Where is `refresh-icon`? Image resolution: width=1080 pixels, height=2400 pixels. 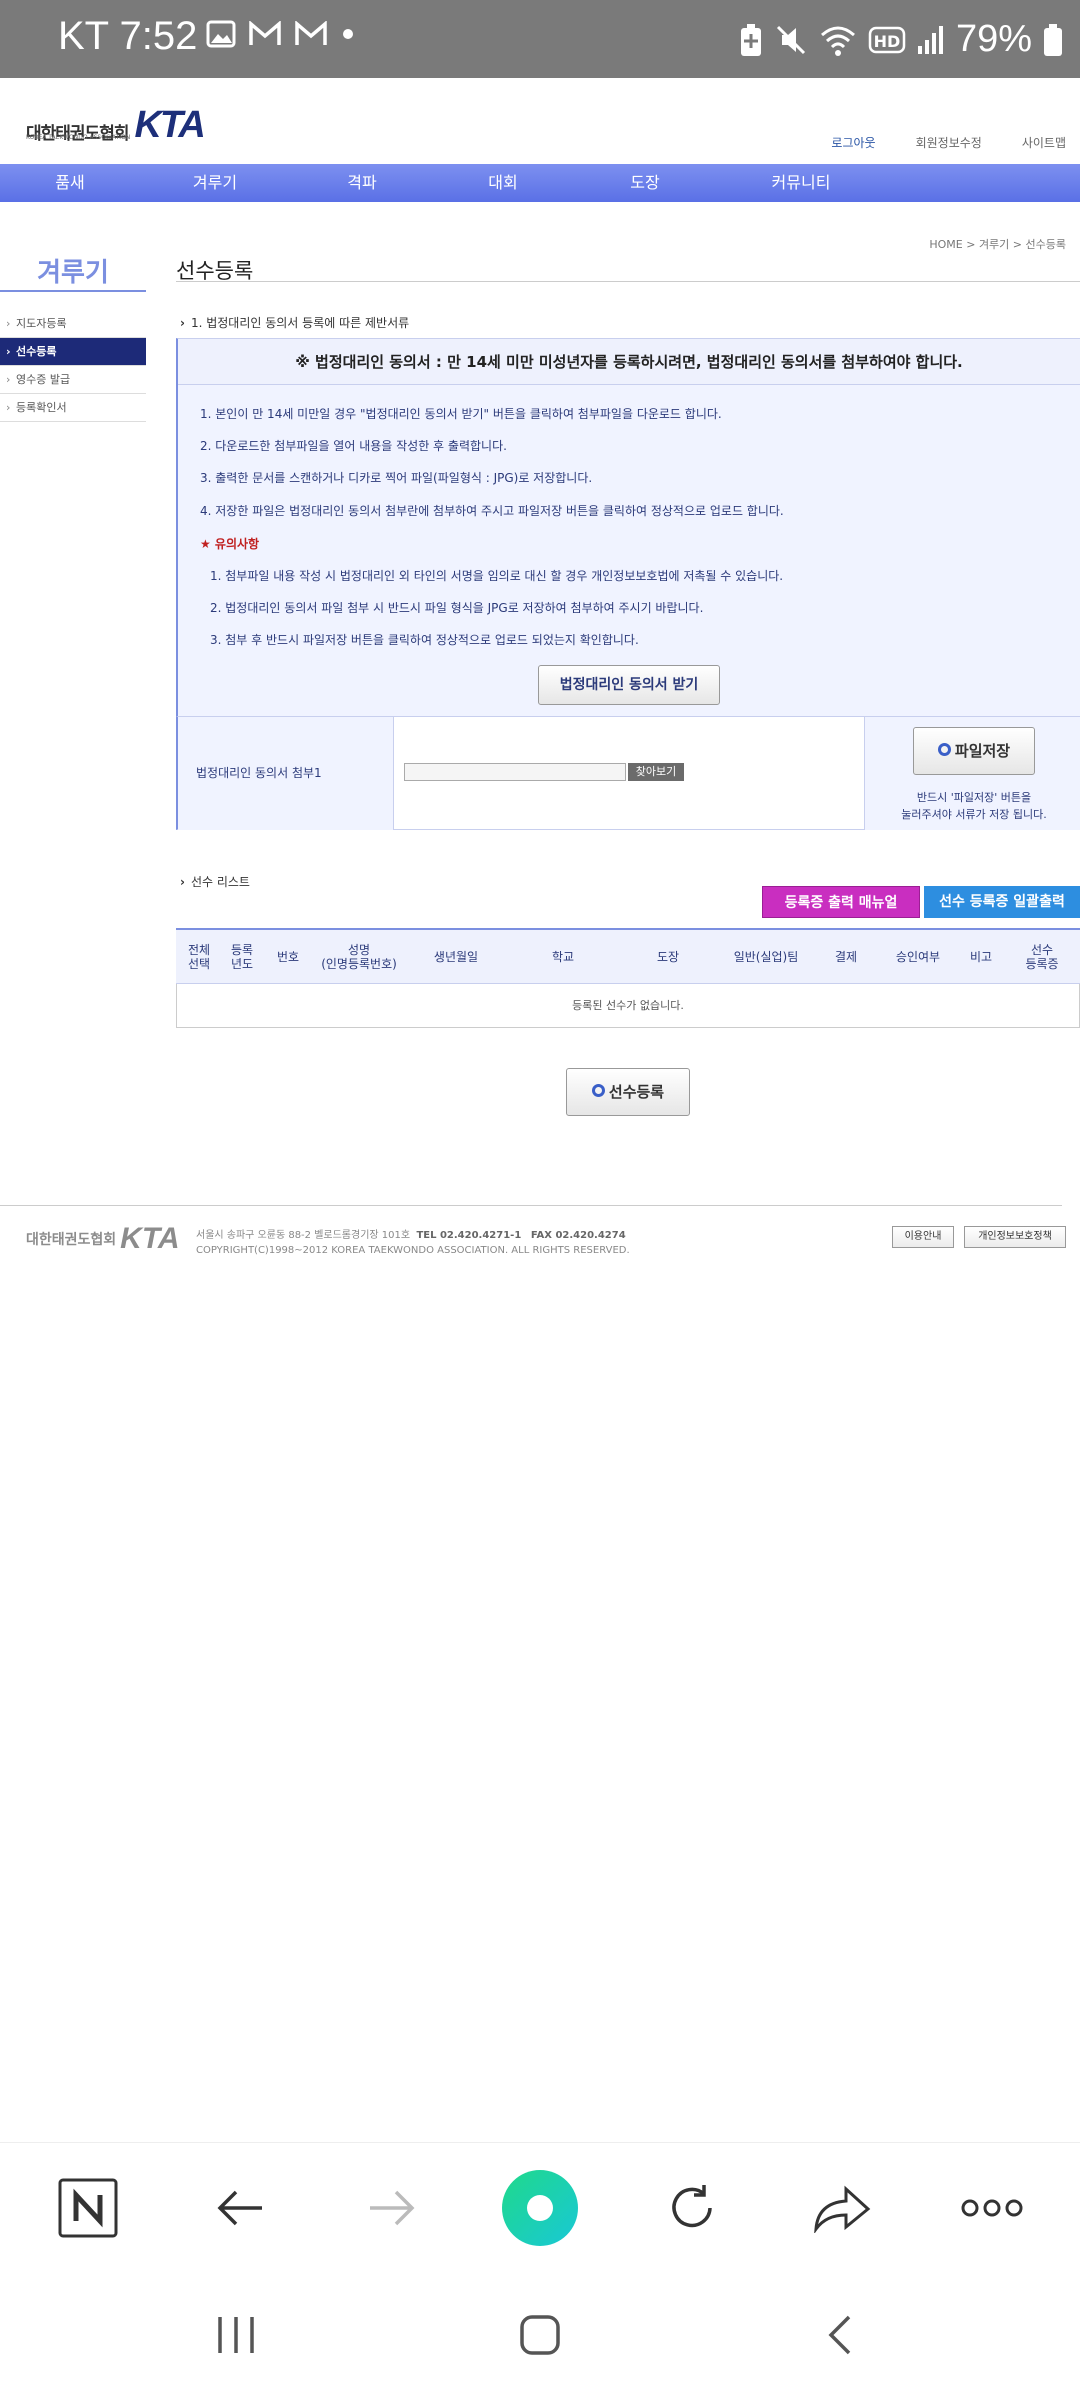 refresh-icon is located at coordinates (692, 2208).